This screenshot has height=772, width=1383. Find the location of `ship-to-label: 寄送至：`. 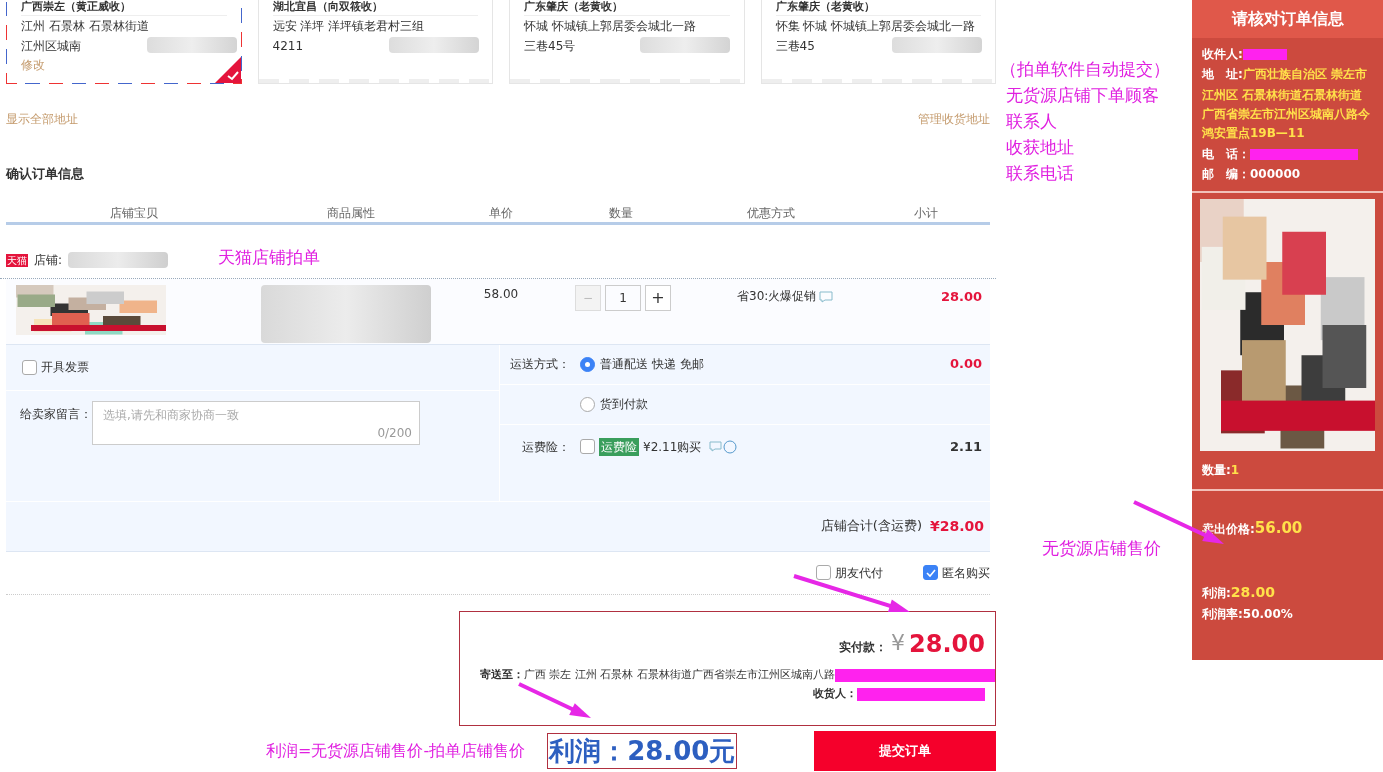

ship-to-label: 寄送至： is located at coordinates (502, 675).